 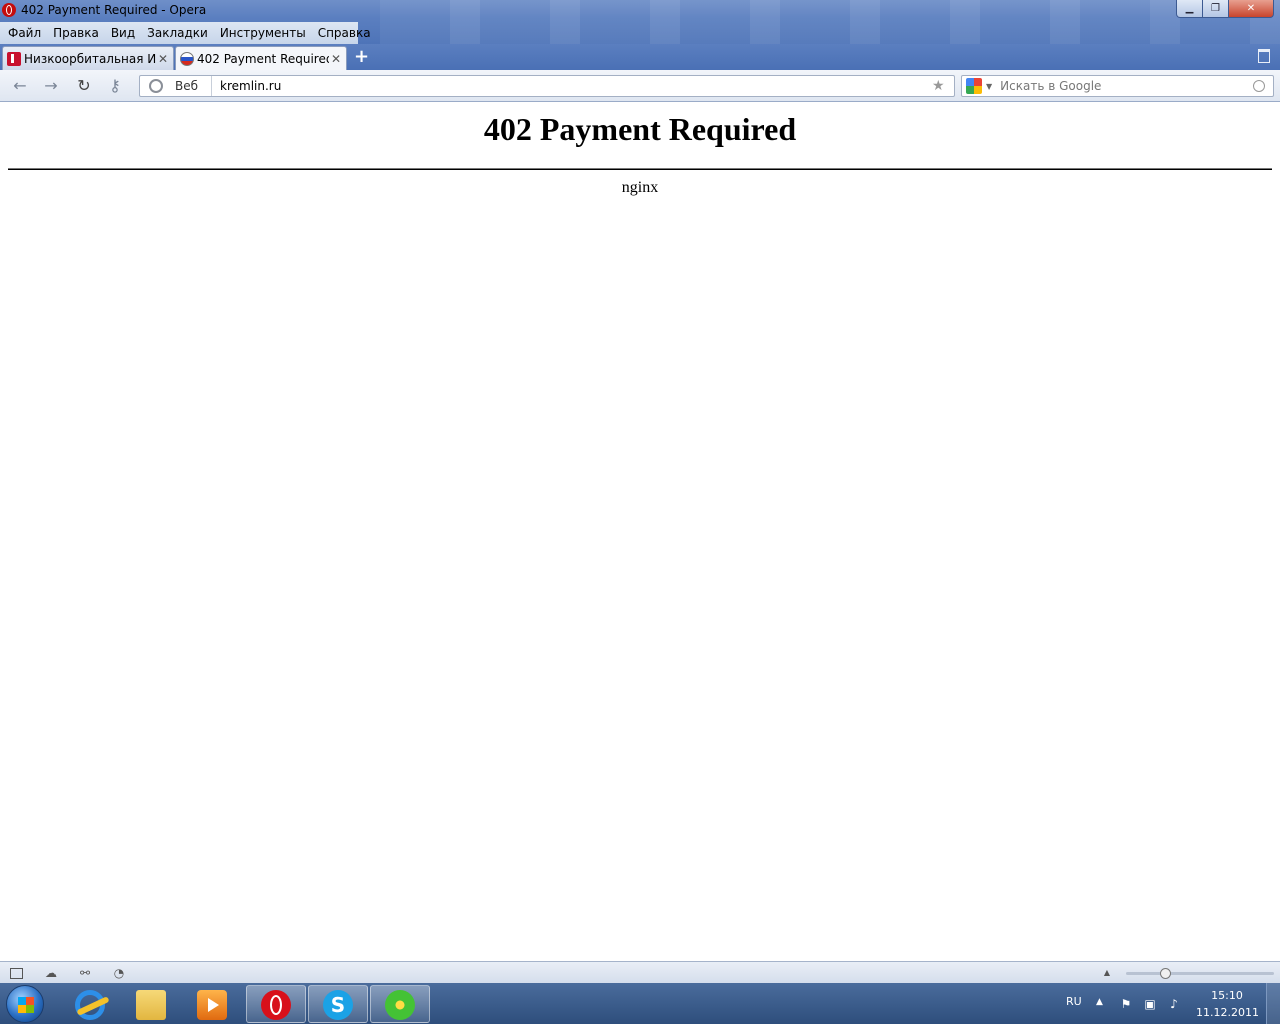 I want to click on internet-explorer-icon, so click(x=90, y=1005).